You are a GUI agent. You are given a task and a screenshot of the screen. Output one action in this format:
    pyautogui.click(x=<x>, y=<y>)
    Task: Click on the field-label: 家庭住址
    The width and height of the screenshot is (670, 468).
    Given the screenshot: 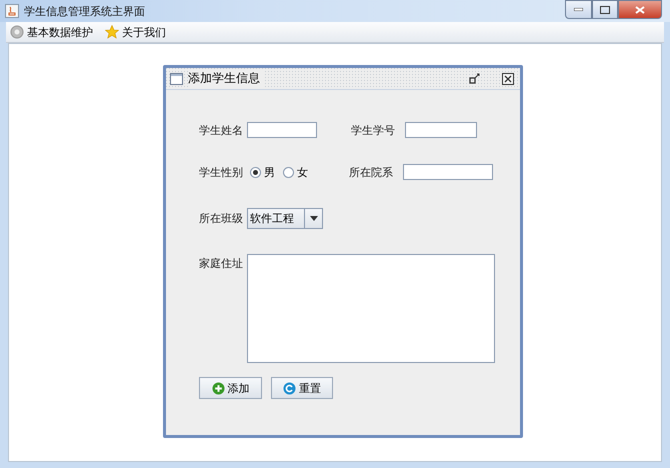 What is the action you would take?
    pyautogui.click(x=221, y=263)
    